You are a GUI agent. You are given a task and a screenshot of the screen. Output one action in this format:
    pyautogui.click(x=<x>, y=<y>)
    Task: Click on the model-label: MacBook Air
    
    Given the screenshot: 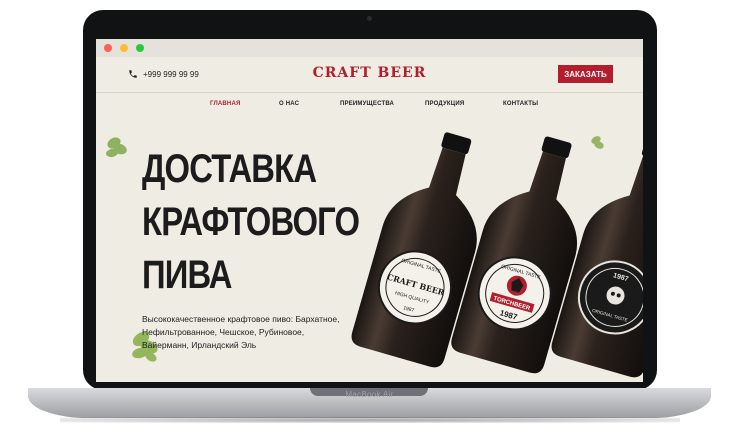 What is the action you would take?
    pyautogui.click(x=369, y=394)
    